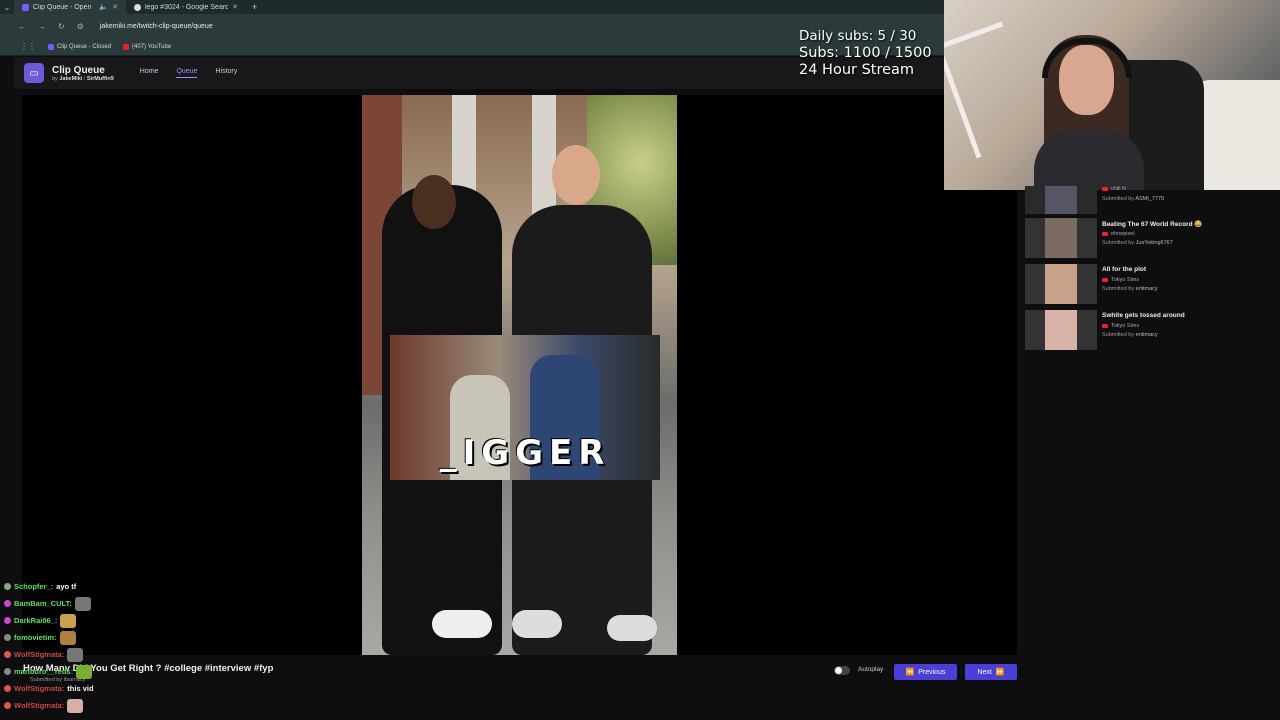 This screenshot has width=1280, height=720. I want to click on google-favicon-icon, so click(137, 7).